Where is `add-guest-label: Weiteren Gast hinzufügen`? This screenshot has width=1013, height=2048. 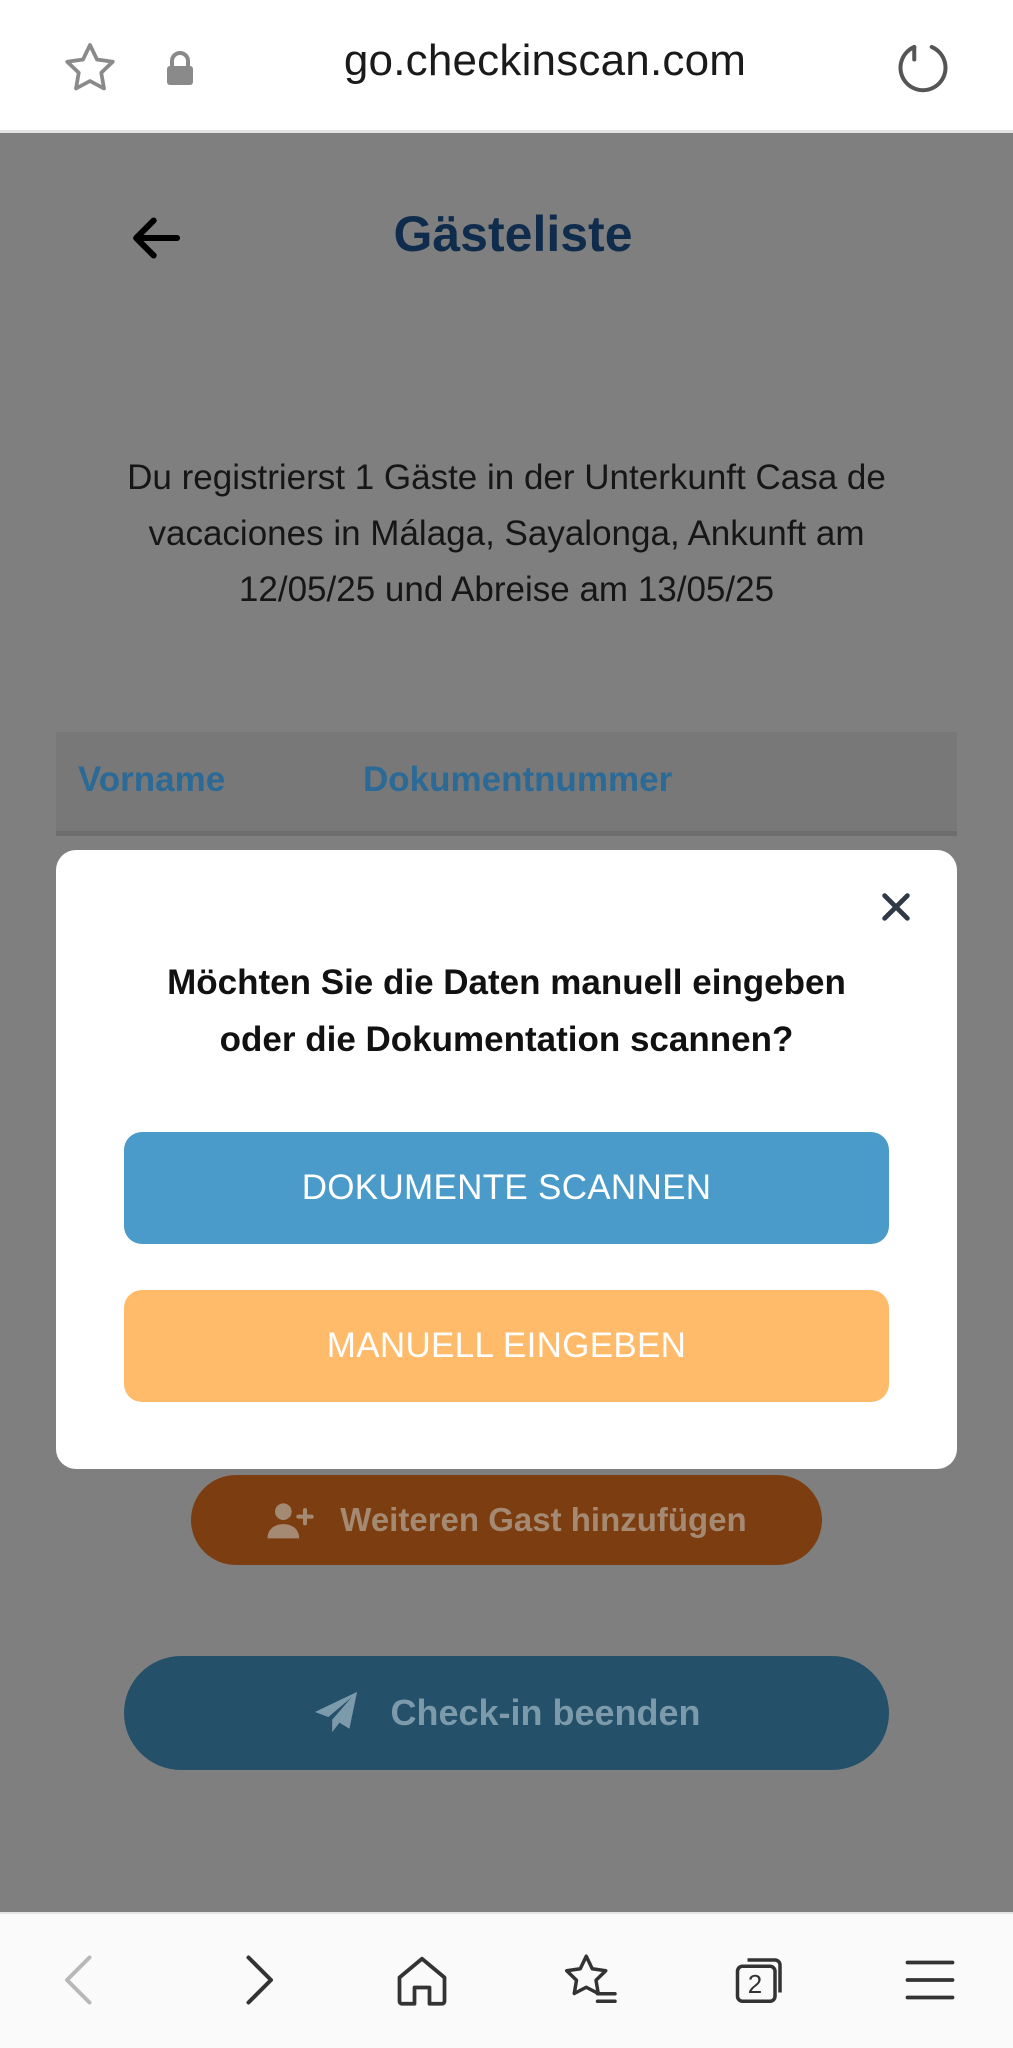
add-guest-label: Weiteren Gast hinzufügen is located at coordinates (543, 1519).